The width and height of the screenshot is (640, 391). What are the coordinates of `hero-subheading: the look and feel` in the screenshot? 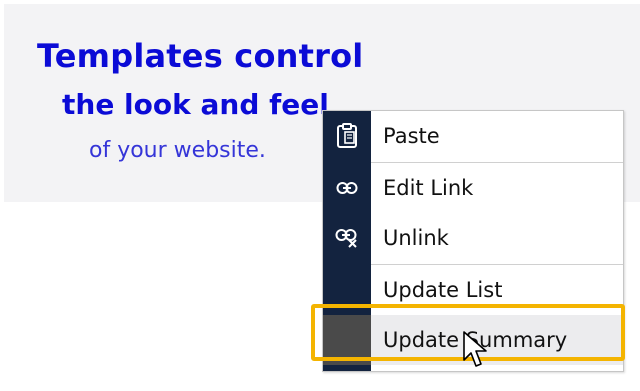 It's located at (195, 104).